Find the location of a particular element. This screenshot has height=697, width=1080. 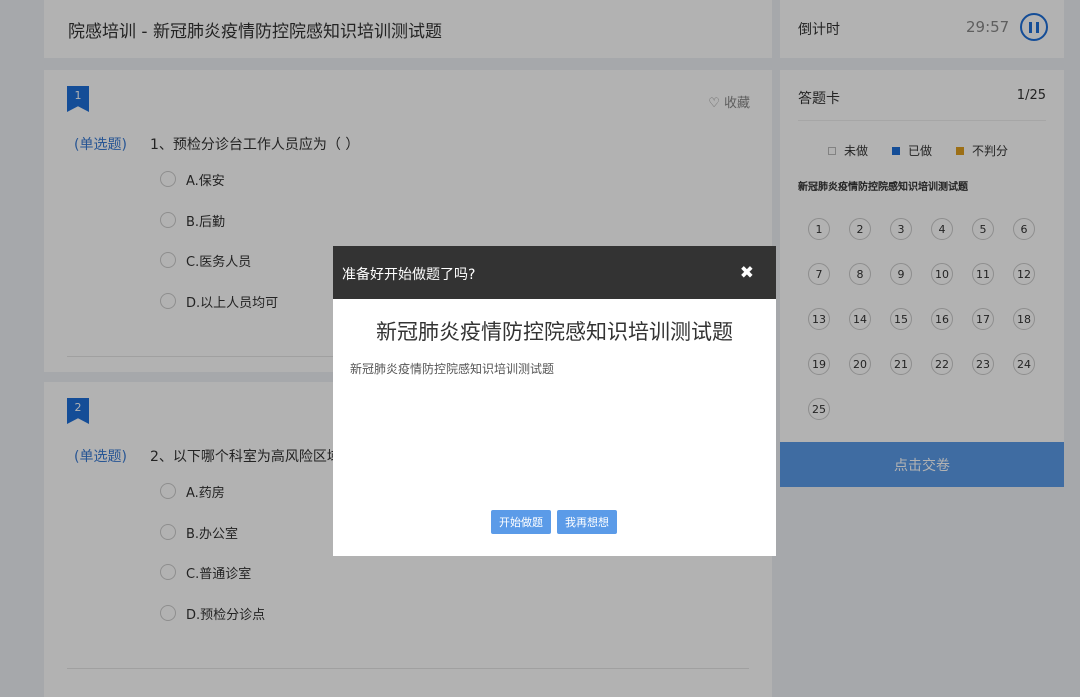

dialog-header-title: 准备好开始做题了吗? is located at coordinates (409, 275).